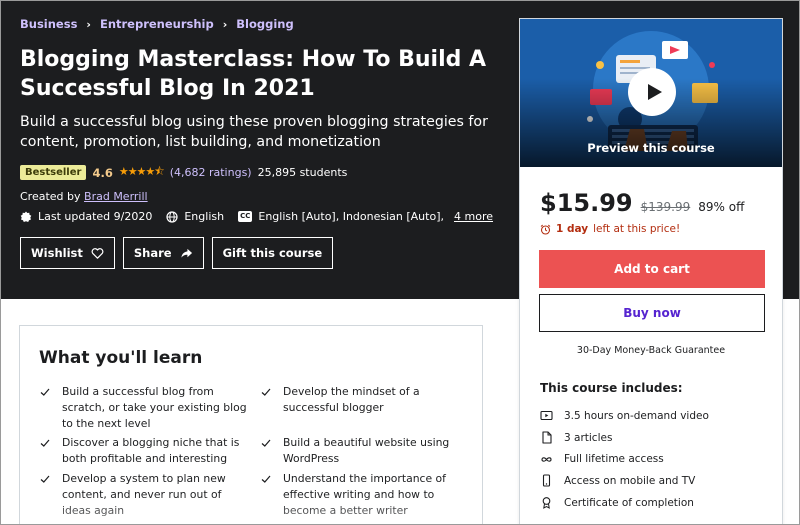 Image resolution: width=800 pixels, height=525 pixels. I want to click on sale-timer: 1 day left at this price!, so click(610, 229).